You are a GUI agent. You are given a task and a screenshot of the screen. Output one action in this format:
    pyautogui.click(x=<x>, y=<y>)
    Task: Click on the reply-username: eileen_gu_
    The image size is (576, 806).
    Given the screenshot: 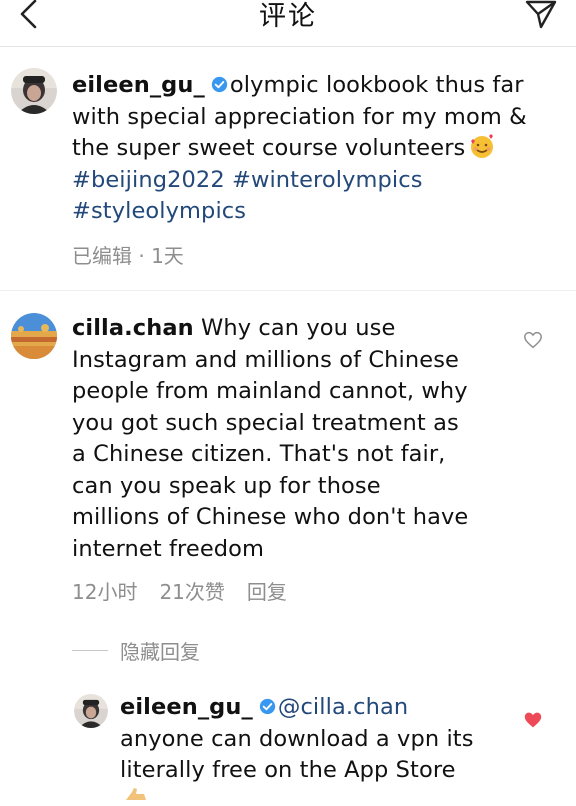 What is the action you would take?
    pyautogui.click(x=186, y=707)
    